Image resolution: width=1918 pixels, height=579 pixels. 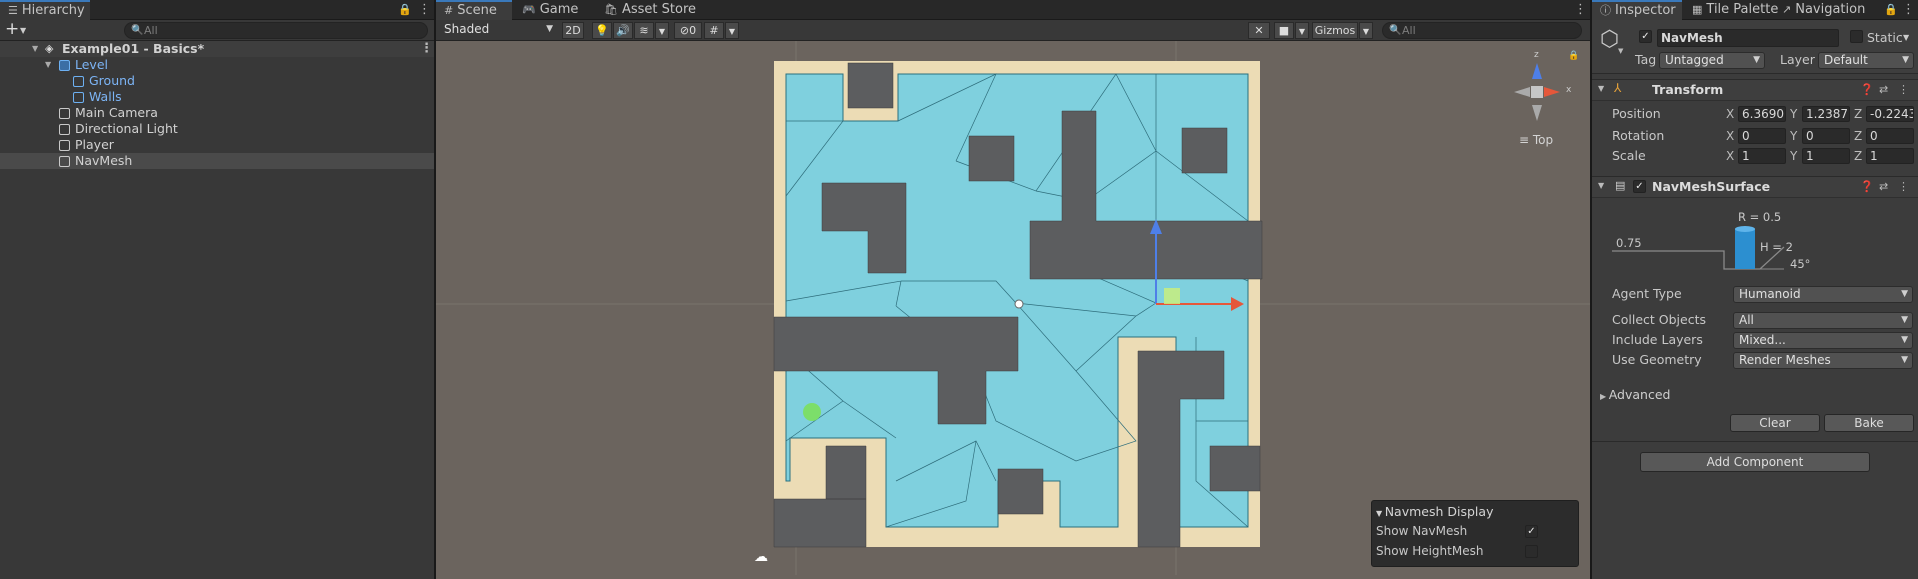 I want to click on toggle-2d-button: 2D, so click(x=573, y=30).